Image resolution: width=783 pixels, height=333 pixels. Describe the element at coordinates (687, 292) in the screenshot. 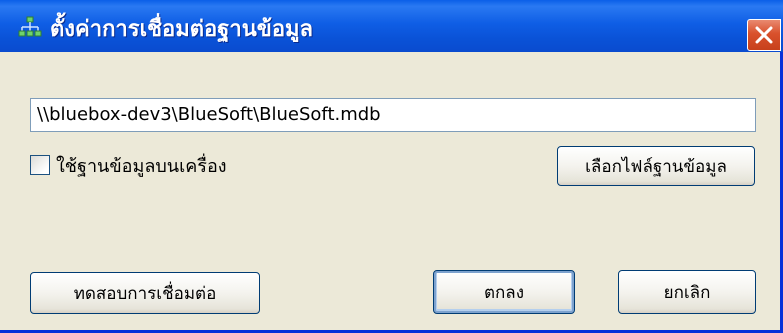

I see `cancel-button: ยกเลิก` at that location.